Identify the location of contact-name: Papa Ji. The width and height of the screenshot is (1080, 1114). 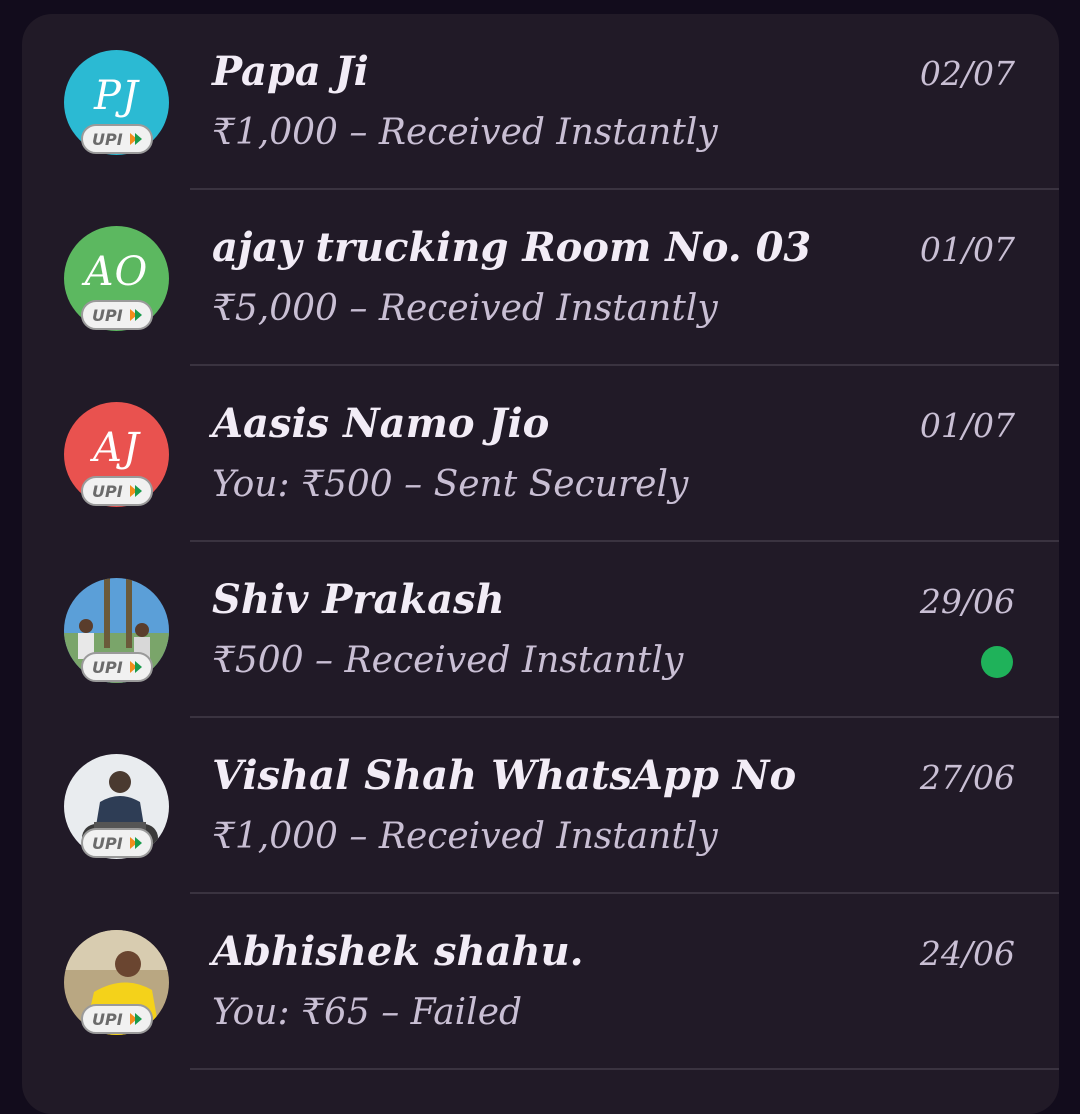
(290, 71).